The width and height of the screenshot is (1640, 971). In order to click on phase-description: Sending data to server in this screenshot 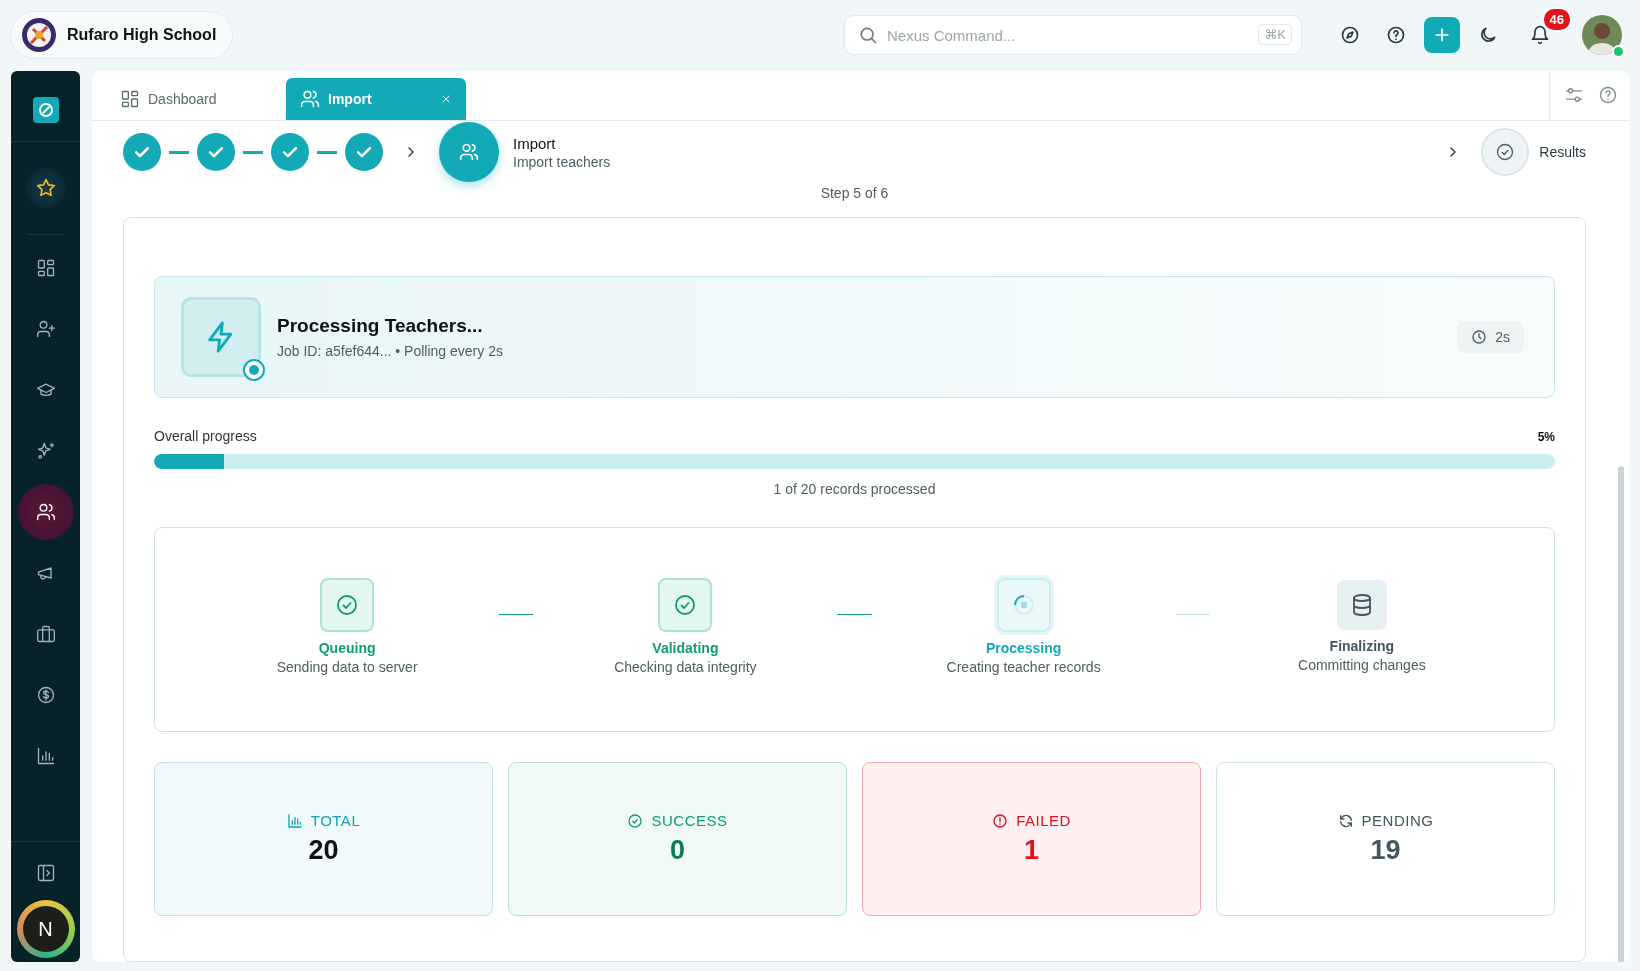, I will do `click(347, 667)`.